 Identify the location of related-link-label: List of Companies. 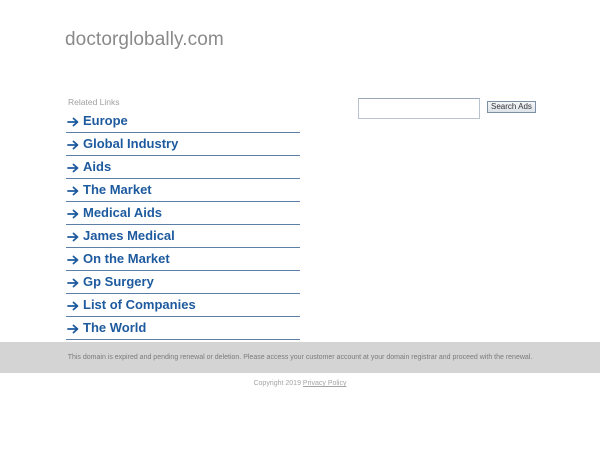
(139, 305).